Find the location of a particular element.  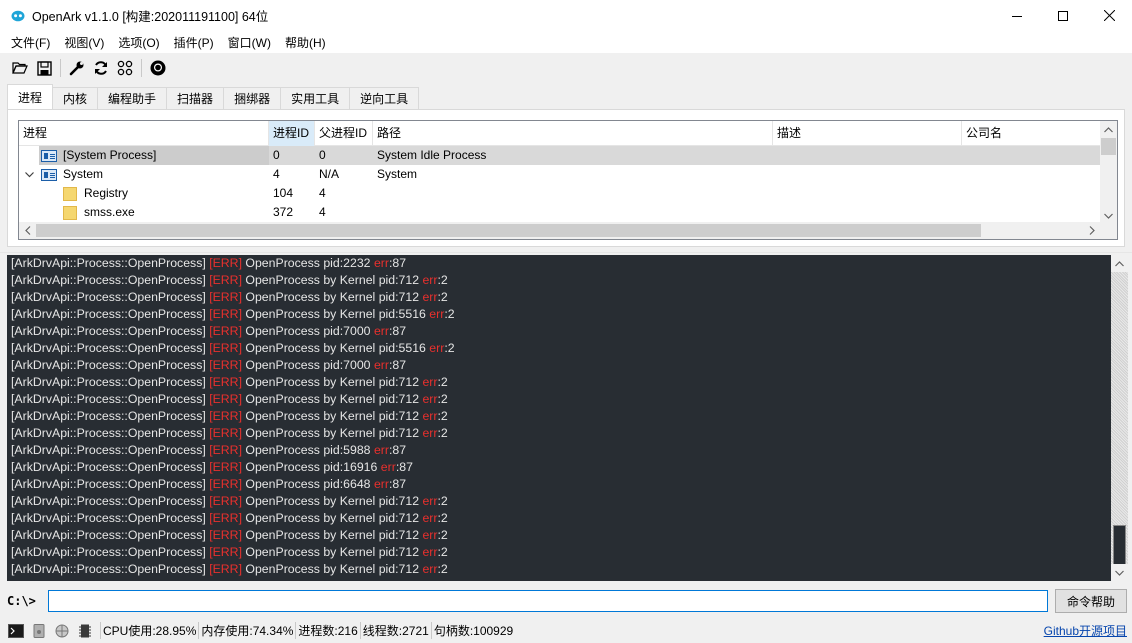

memory-icon is located at coordinates (85, 631).